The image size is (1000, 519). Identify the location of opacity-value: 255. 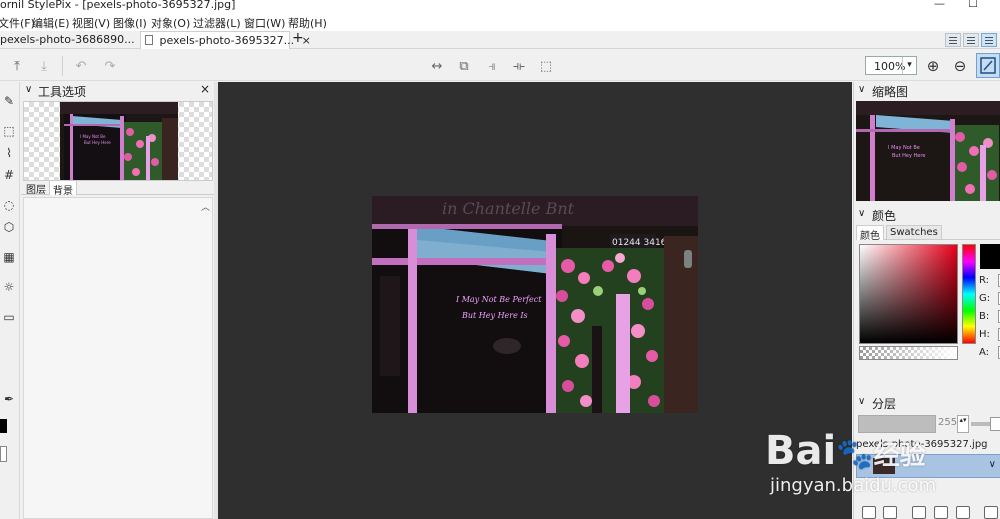
(947, 422).